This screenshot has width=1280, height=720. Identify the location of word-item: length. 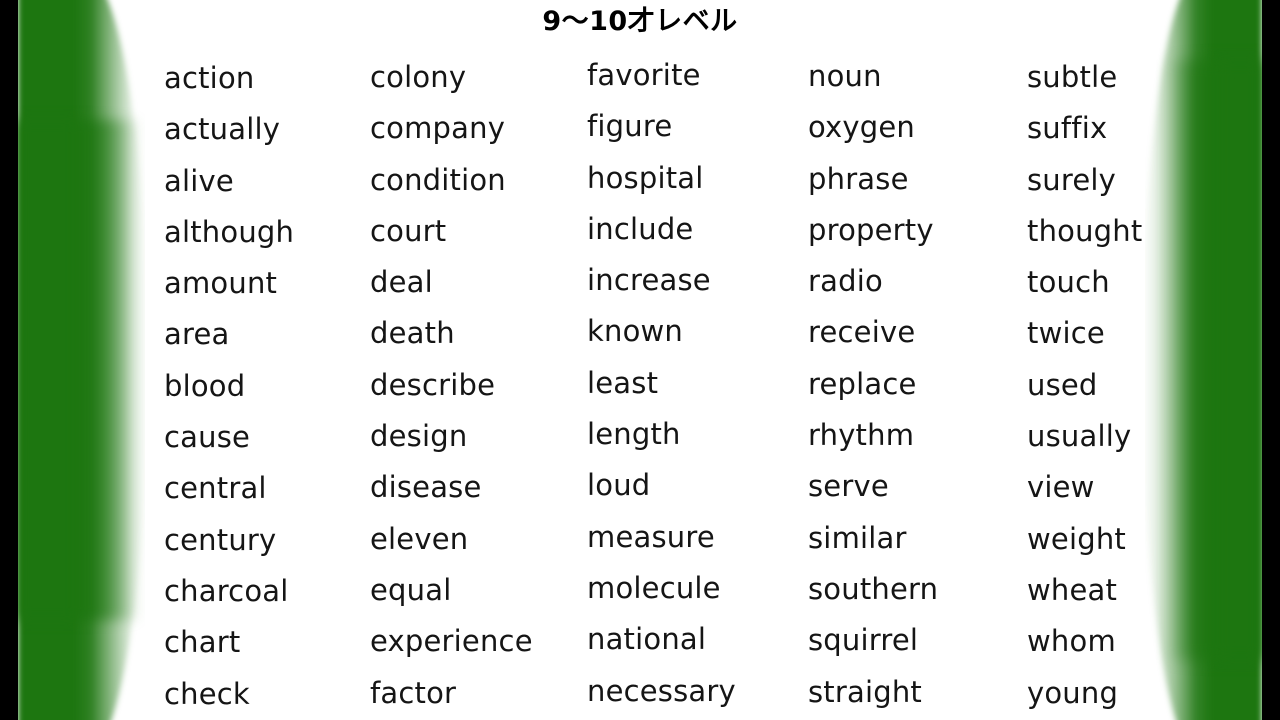
(634, 434).